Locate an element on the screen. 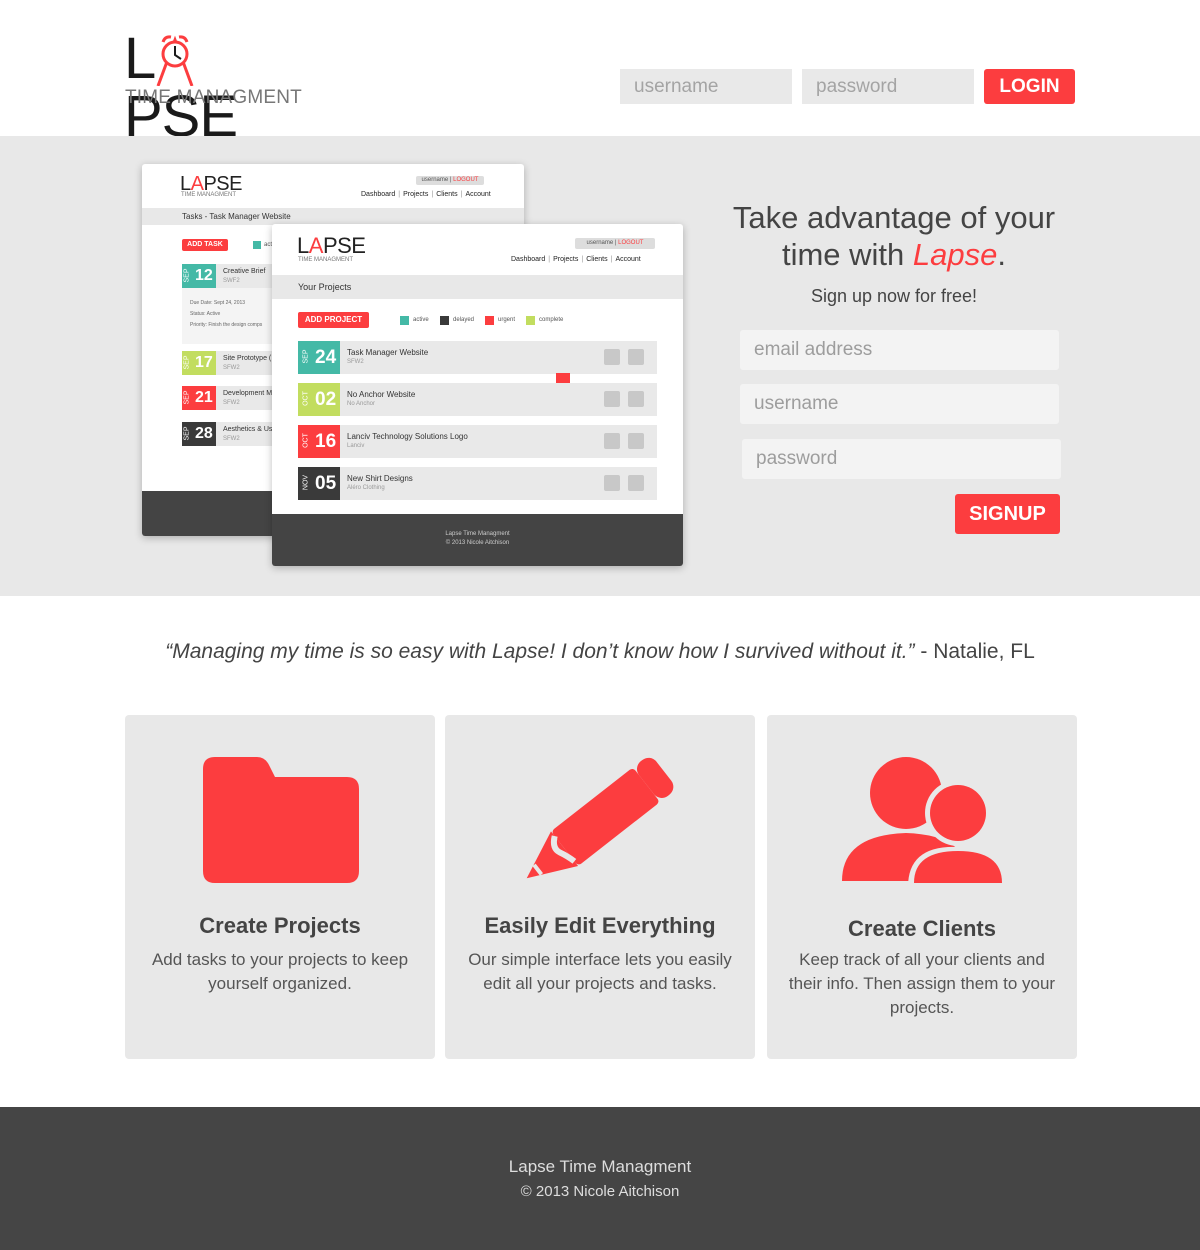  footer-copyright: © 2013 Nicole Aitchison is located at coordinates (600, 1191).